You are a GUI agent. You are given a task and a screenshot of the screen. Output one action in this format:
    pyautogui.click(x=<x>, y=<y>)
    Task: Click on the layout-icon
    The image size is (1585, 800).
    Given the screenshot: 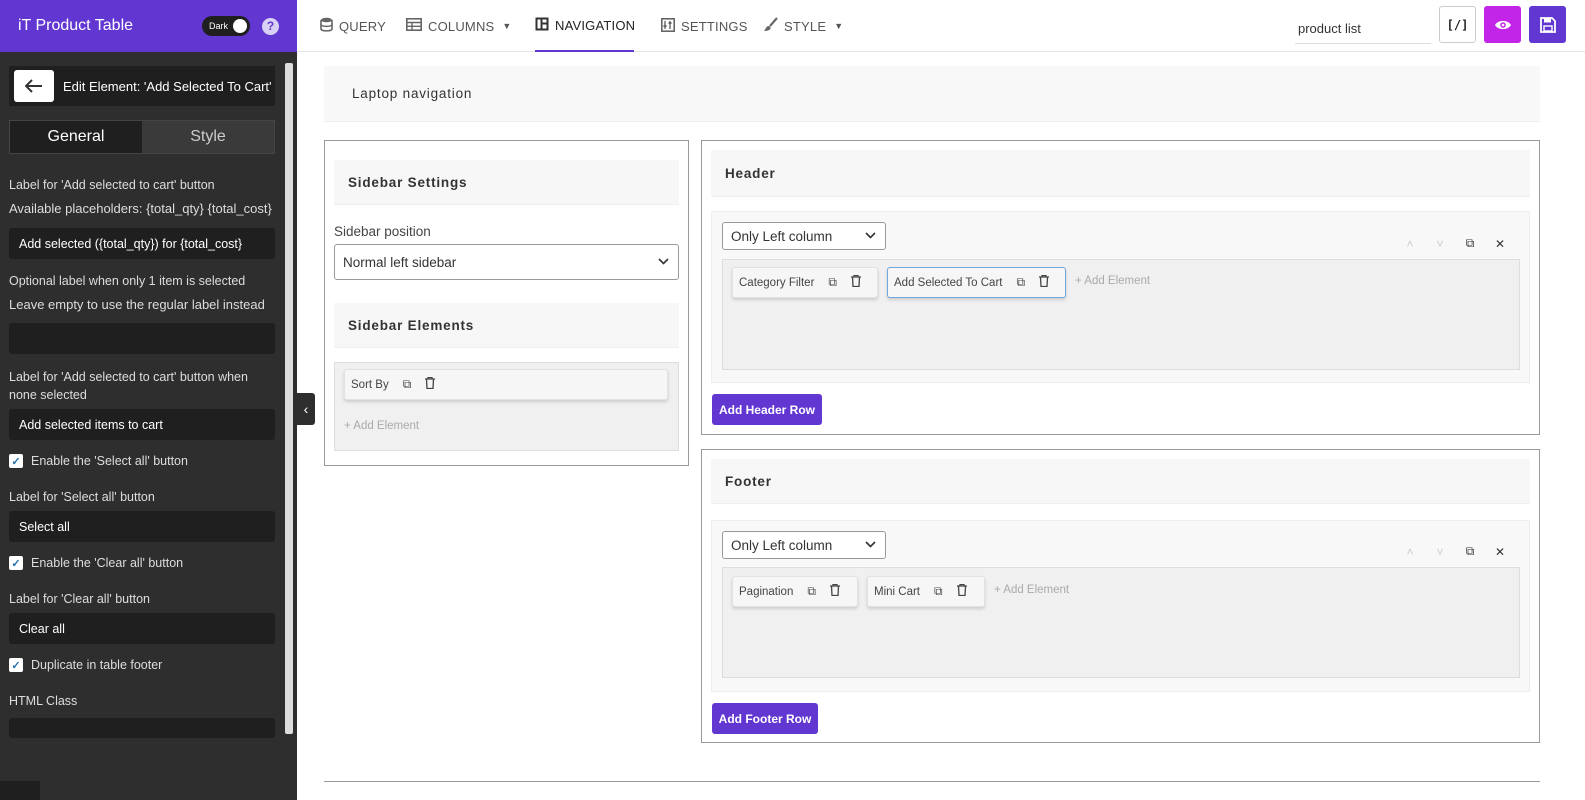 What is the action you would take?
    pyautogui.click(x=542, y=25)
    